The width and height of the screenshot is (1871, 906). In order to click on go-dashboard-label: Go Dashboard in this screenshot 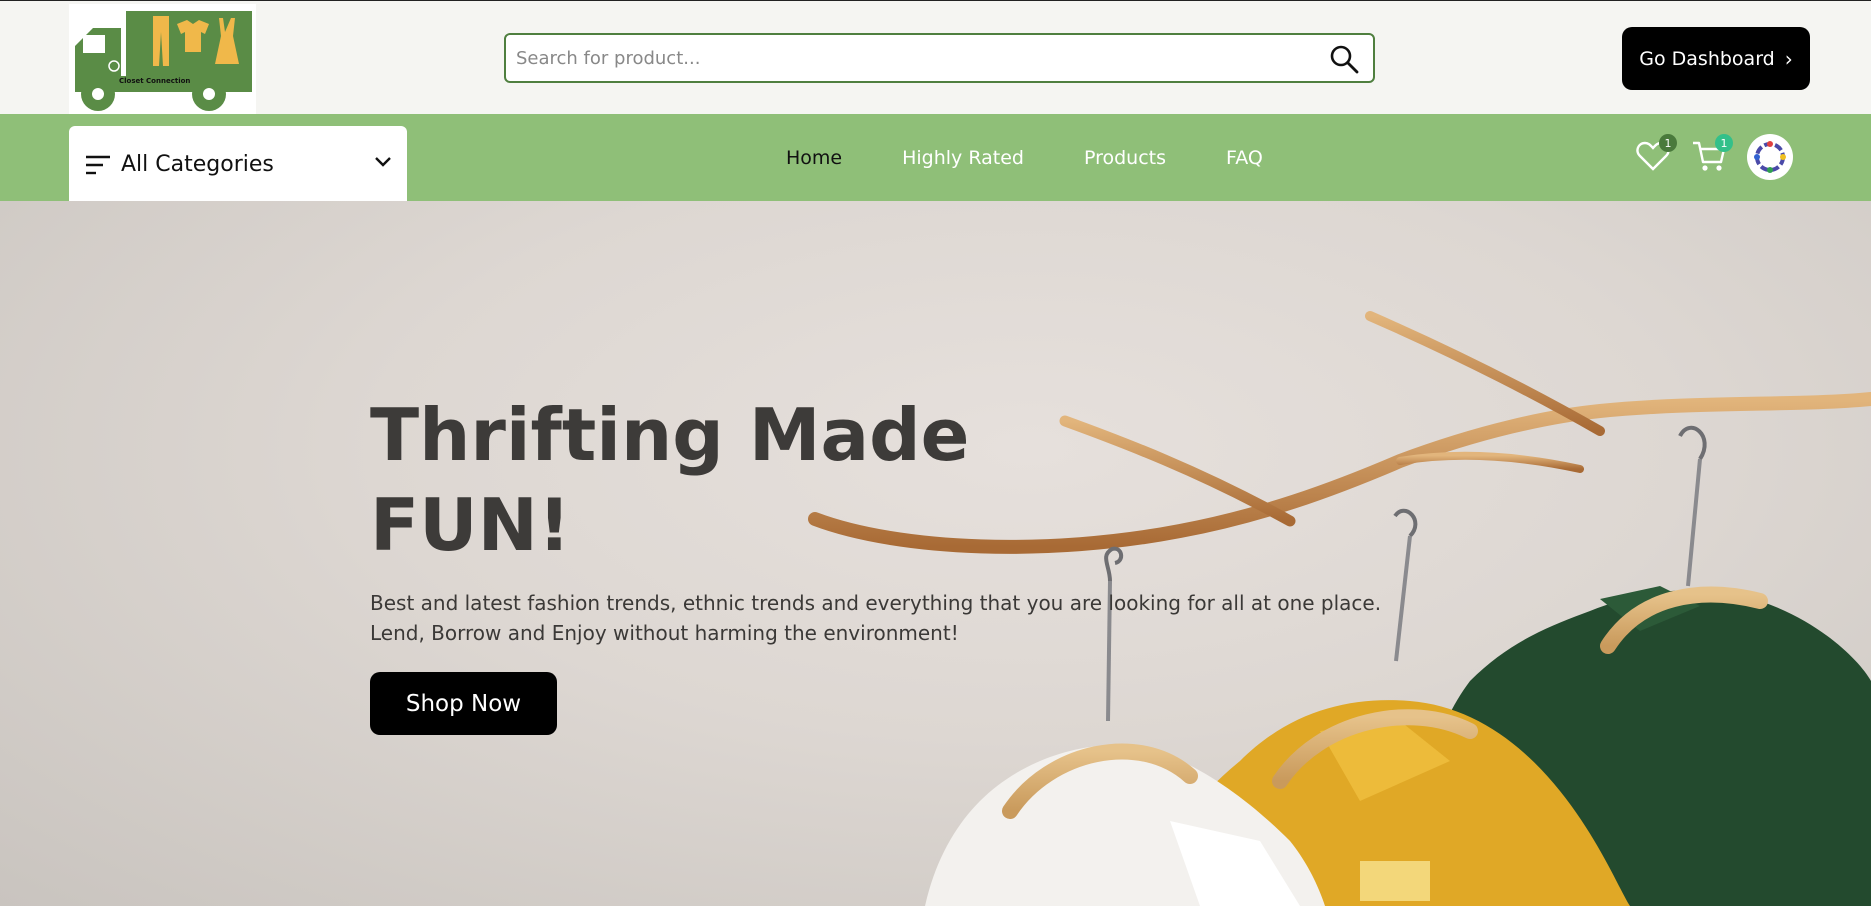, I will do `click(1707, 58)`.